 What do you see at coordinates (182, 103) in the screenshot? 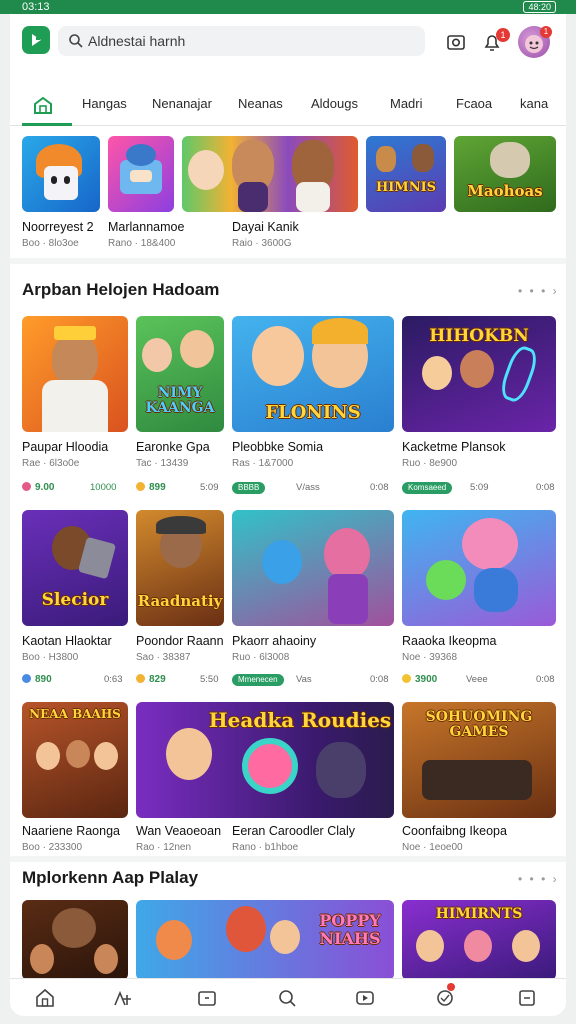
I see `tab-nenanajar: Nenanajar` at bounding box center [182, 103].